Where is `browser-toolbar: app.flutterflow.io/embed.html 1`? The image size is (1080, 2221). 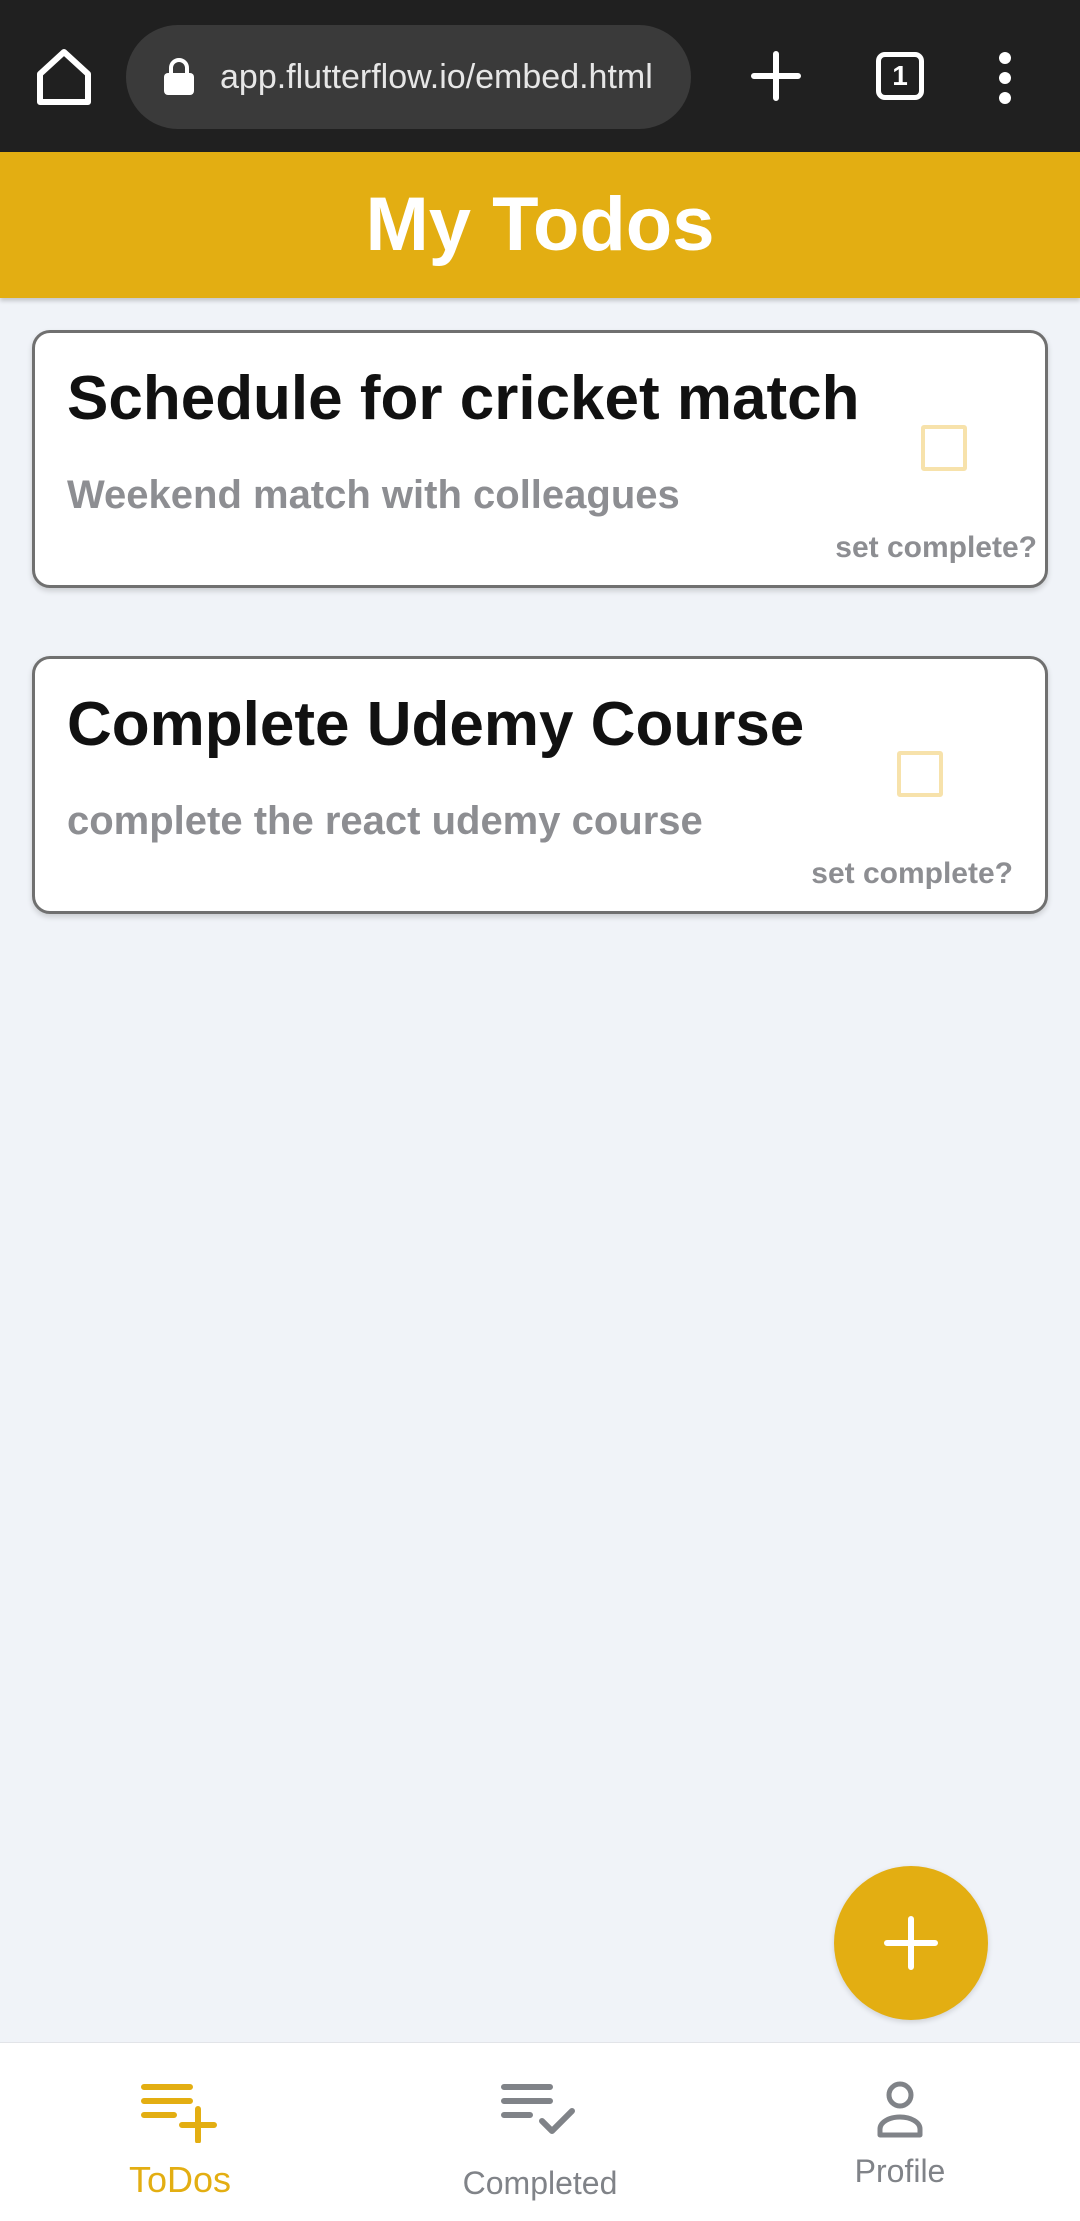
browser-toolbar: app.flutterflow.io/embed.html 1 is located at coordinates (540, 76).